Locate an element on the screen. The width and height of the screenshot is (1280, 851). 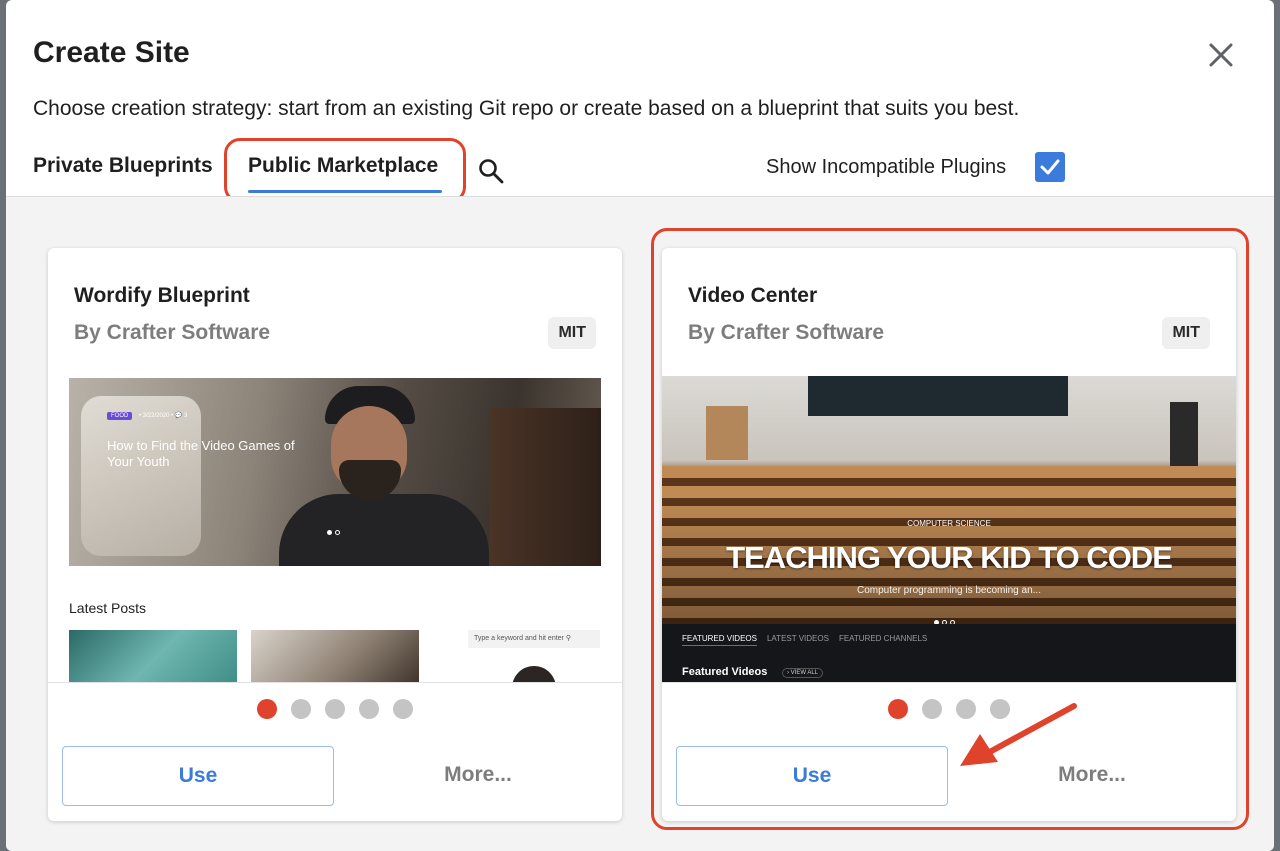
dialog-title: Create Site is located at coordinates (111, 52).